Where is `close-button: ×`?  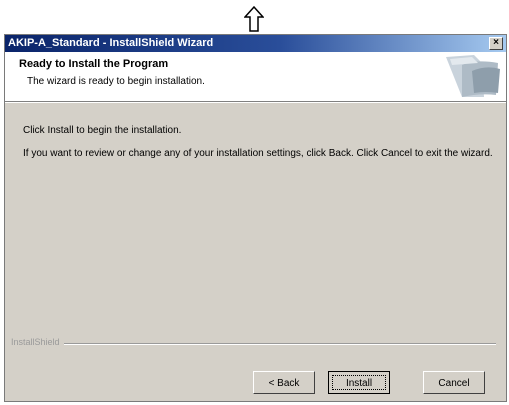 close-button: × is located at coordinates (496, 43).